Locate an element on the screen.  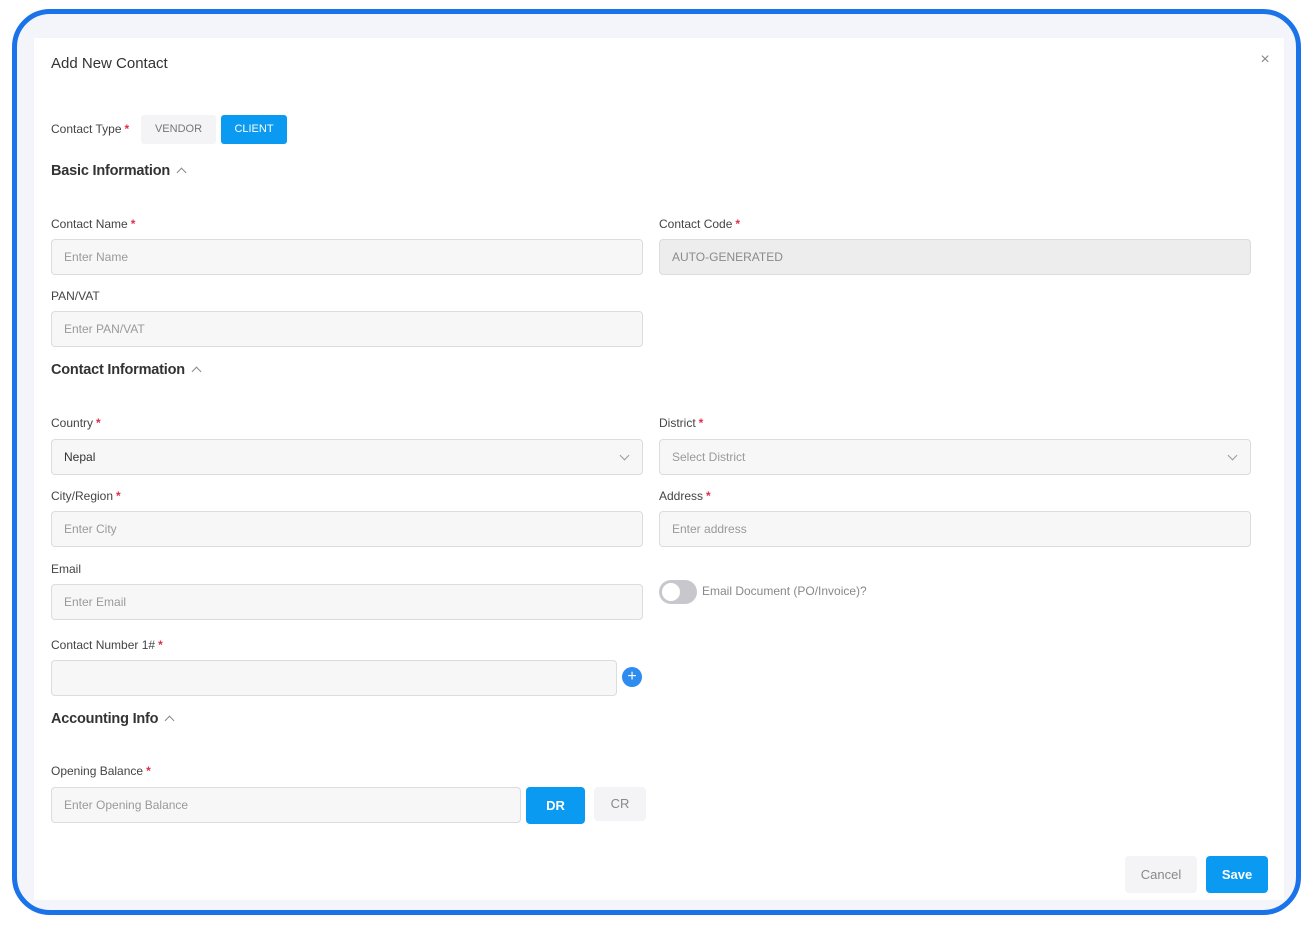
pan-vat-label: PAN/VAT is located at coordinates (75, 296).